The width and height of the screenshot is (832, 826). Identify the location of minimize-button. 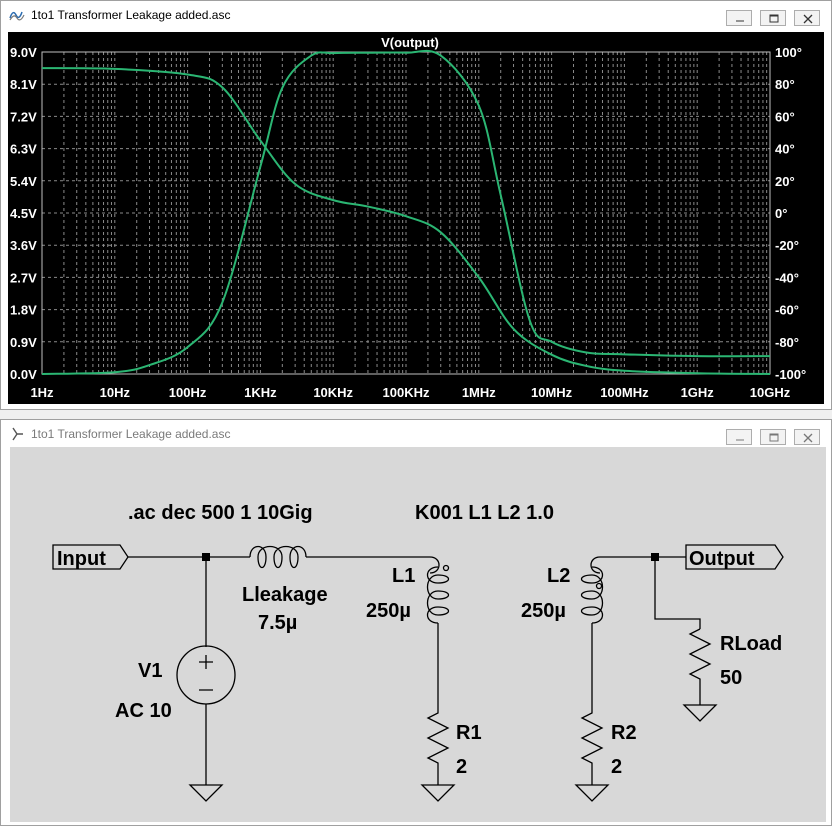
(739, 18).